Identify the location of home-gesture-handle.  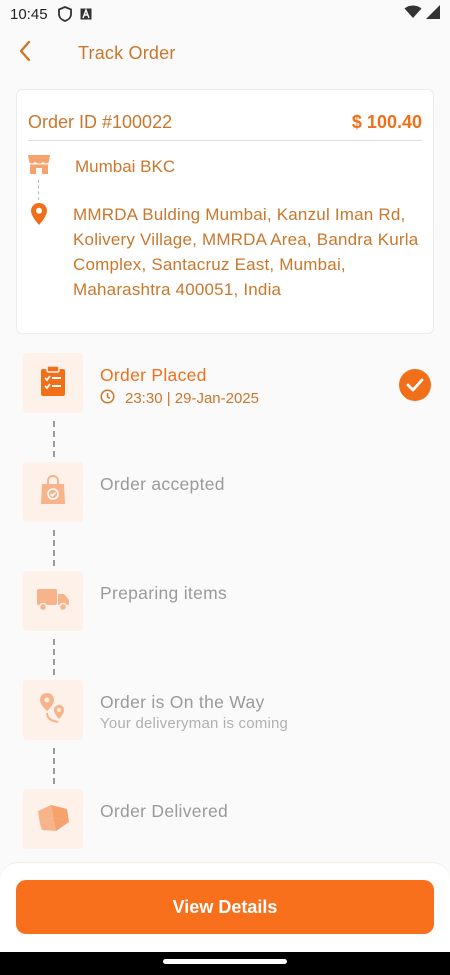
(225, 961).